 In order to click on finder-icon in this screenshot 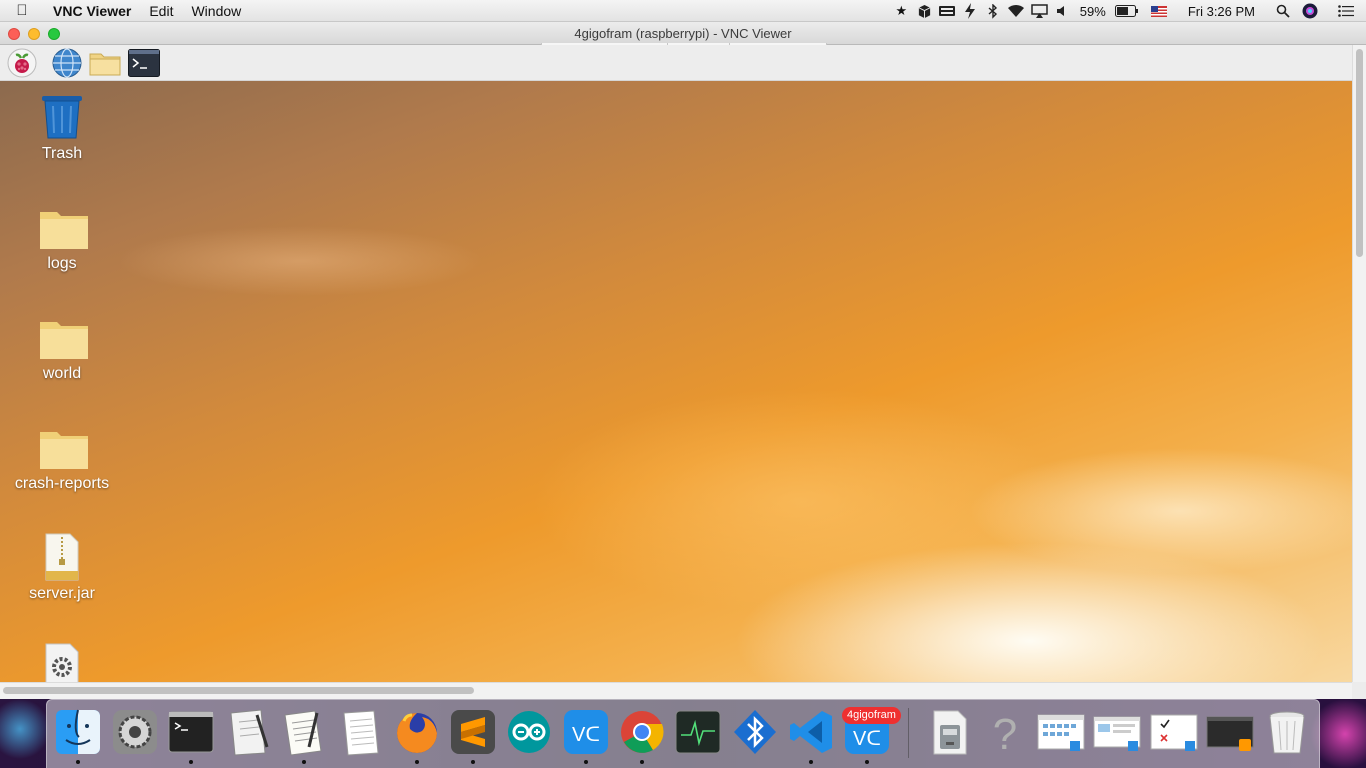, I will do `click(78, 732)`.